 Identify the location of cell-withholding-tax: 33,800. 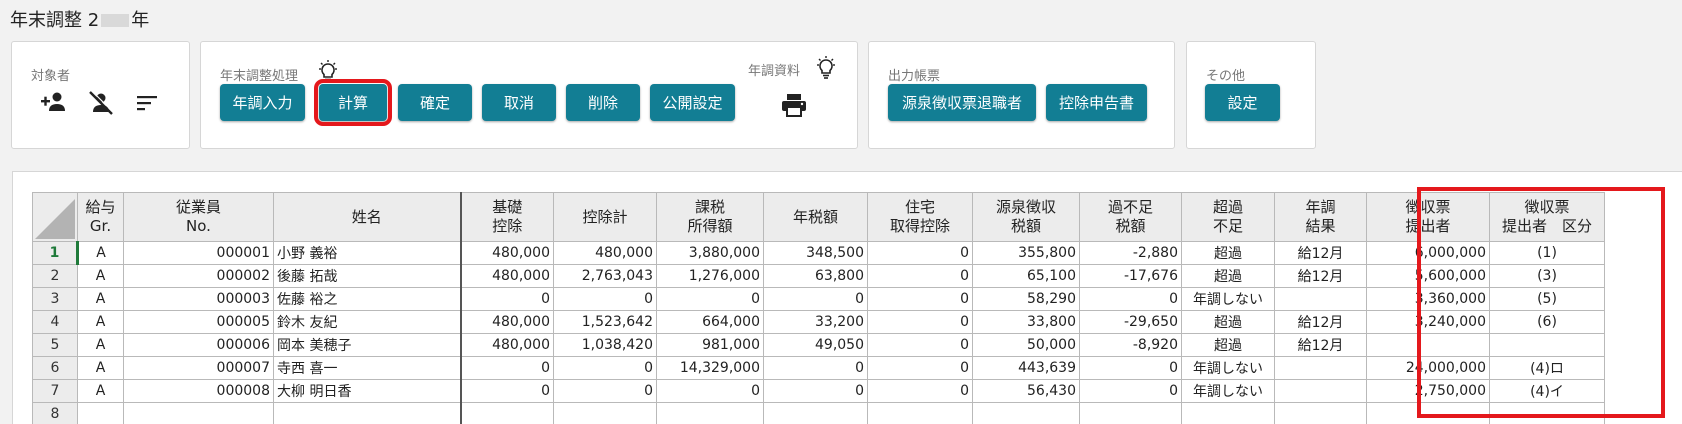
(1026, 322).